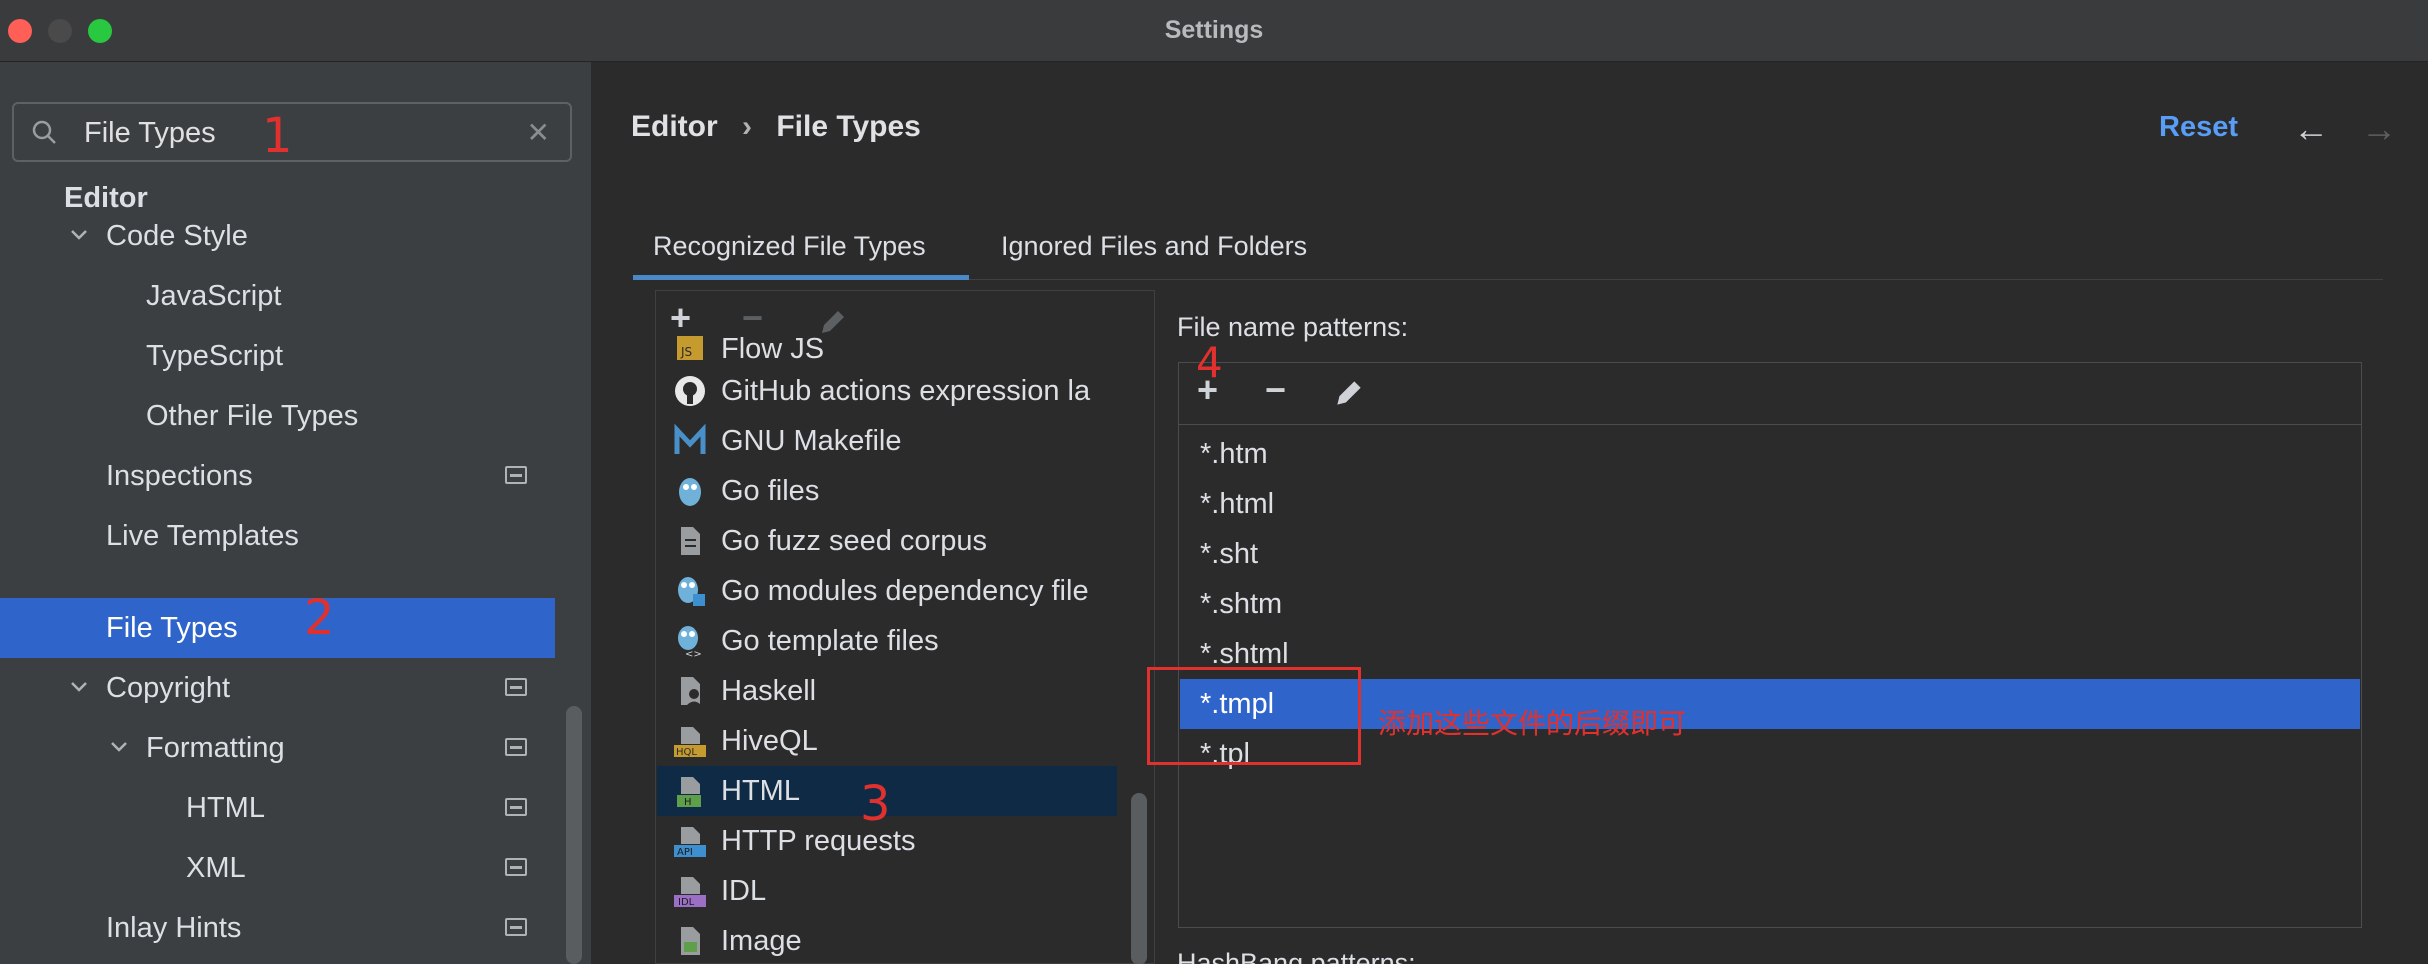 Image resolution: width=2428 pixels, height=964 pixels. What do you see at coordinates (1532, 723) in the screenshot?
I see `annotation-note: 添加这些文件的后缀即可` at bounding box center [1532, 723].